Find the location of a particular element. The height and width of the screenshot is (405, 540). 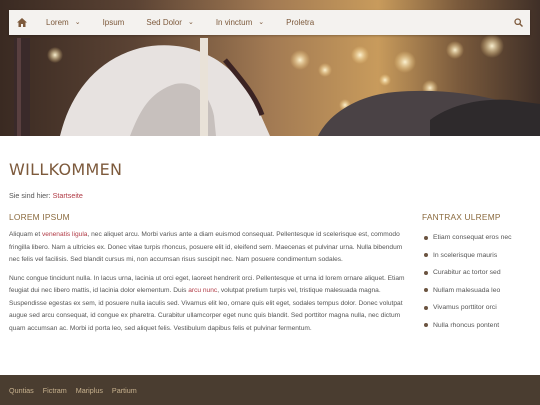

breadcrumb: Sie sind hier: Startseite is located at coordinates (46, 195).